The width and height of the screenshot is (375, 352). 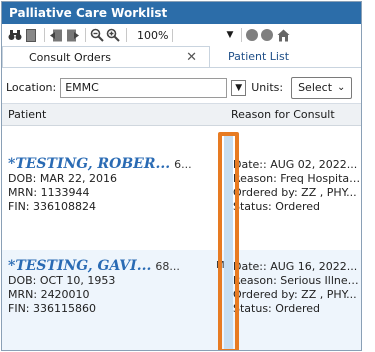 I want to click on tab-consult-orders: Consult Orders ✕, so click(x=106, y=56).